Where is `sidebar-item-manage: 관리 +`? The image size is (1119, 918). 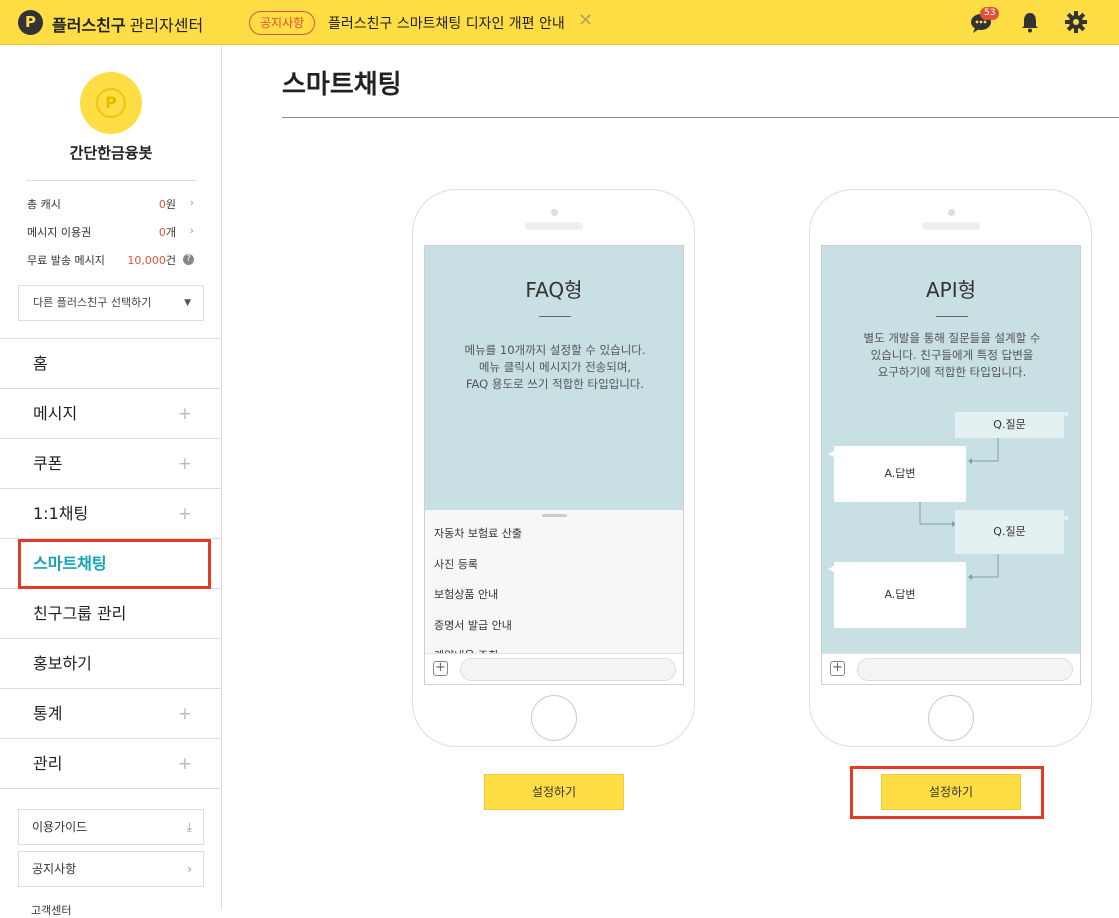
sidebar-item-manage: 관리 + is located at coordinates (111, 764).